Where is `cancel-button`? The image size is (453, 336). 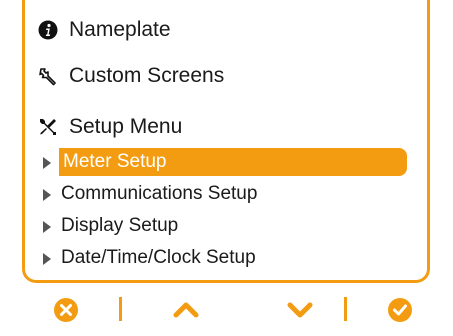 cancel-button is located at coordinates (66, 310).